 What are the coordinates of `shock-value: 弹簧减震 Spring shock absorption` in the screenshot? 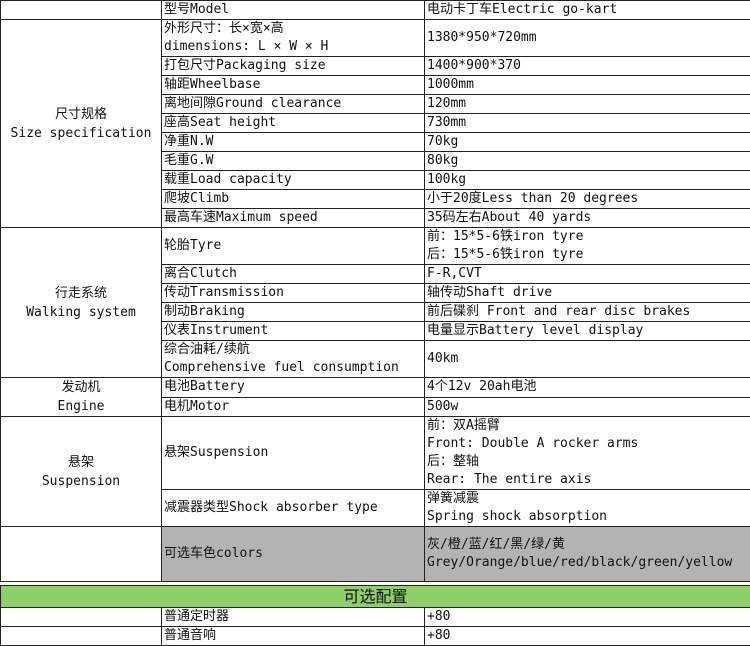 It's located at (587, 508).